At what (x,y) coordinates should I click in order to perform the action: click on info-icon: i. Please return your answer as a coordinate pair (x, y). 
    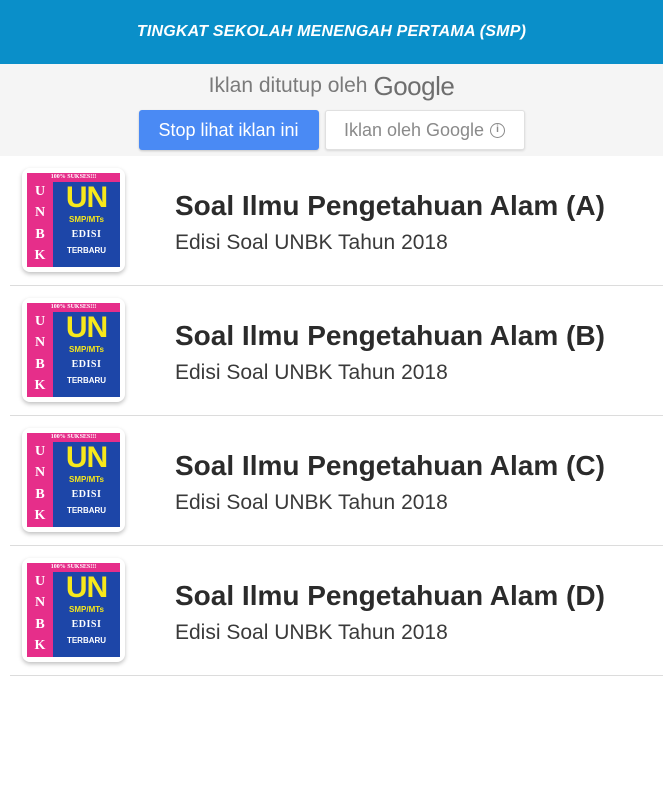
    Looking at the image, I should click on (498, 130).